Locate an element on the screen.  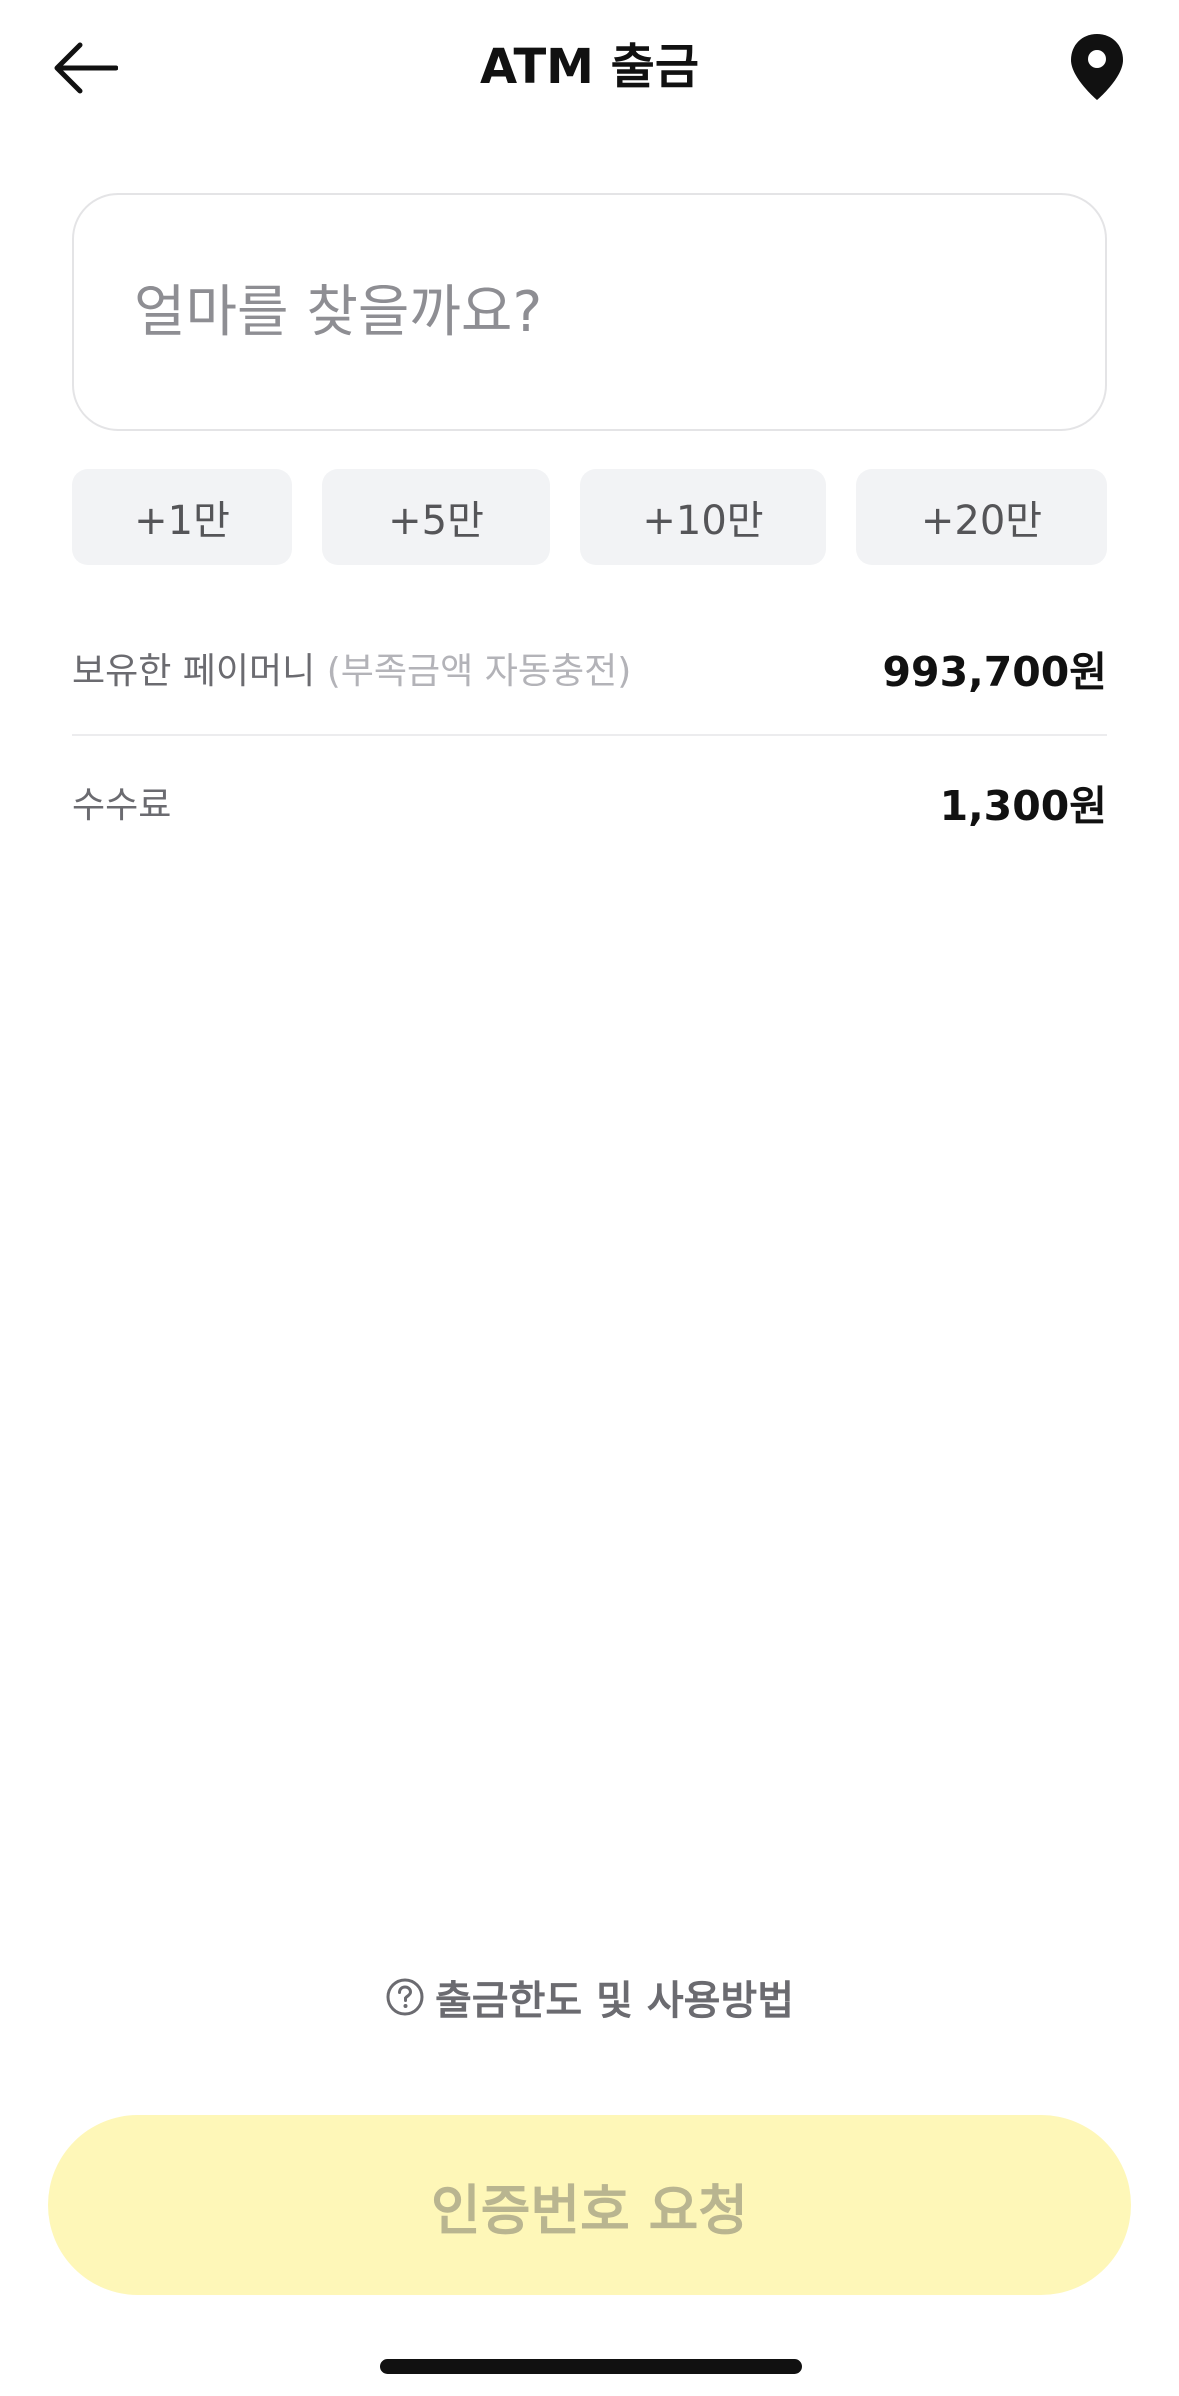
auto-charge-note: (부족금액 자동충전) is located at coordinates (479, 671).